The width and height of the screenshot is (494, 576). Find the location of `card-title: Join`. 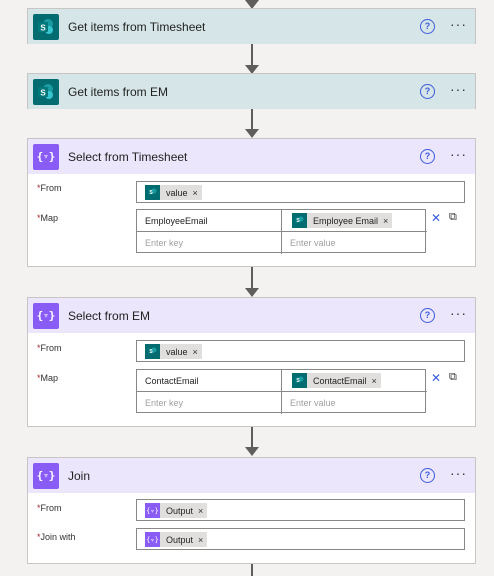

card-title: Join is located at coordinates (79, 475).